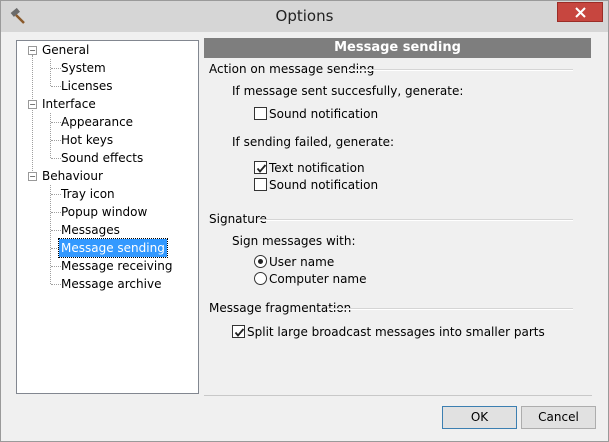 This screenshot has width=609, height=442. Describe the element at coordinates (479, 417) in the screenshot. I see `ok-button: OK` at that location.